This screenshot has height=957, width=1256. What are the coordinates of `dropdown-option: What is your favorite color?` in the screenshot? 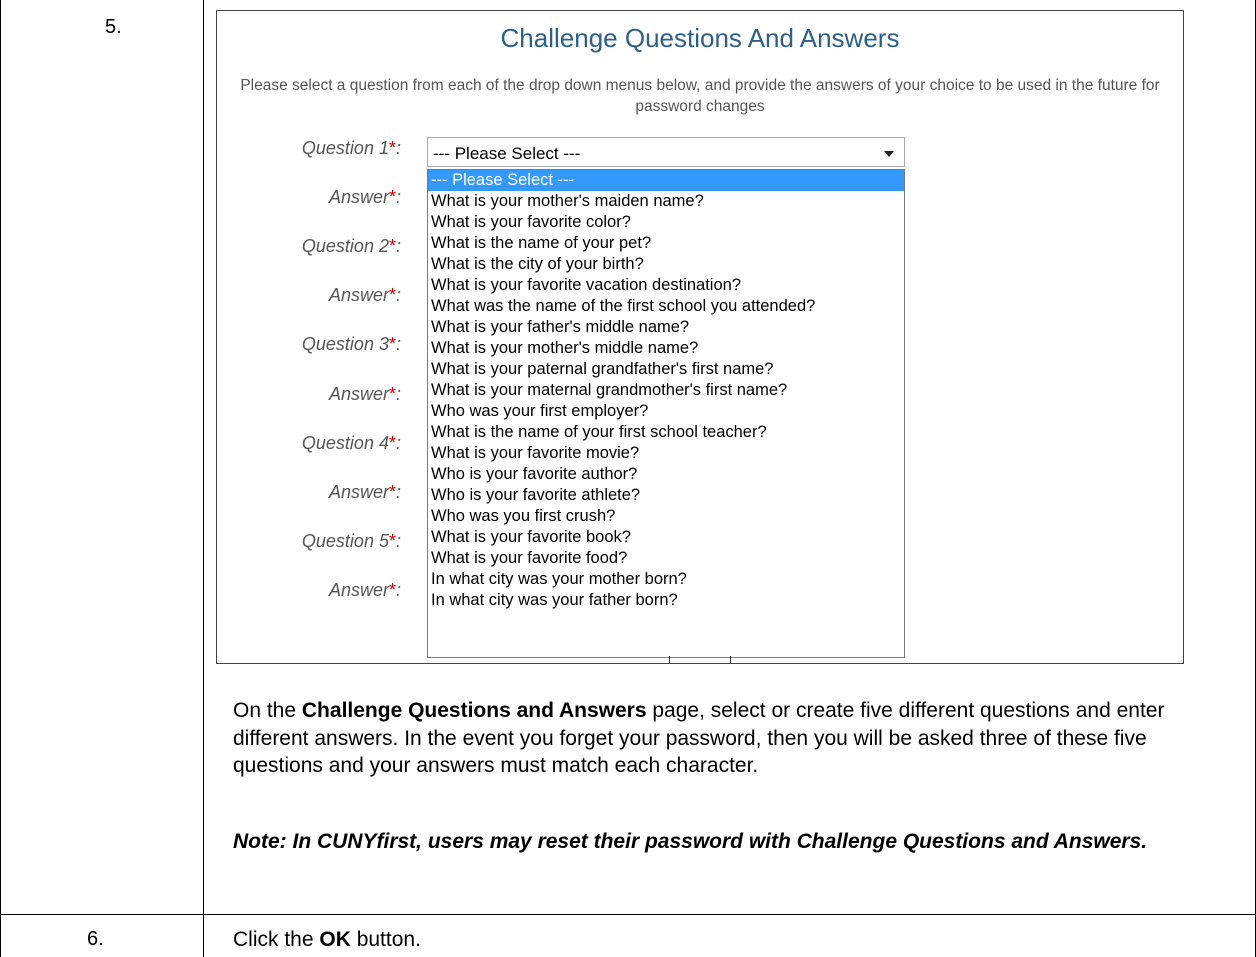 It's located at (666, 222).